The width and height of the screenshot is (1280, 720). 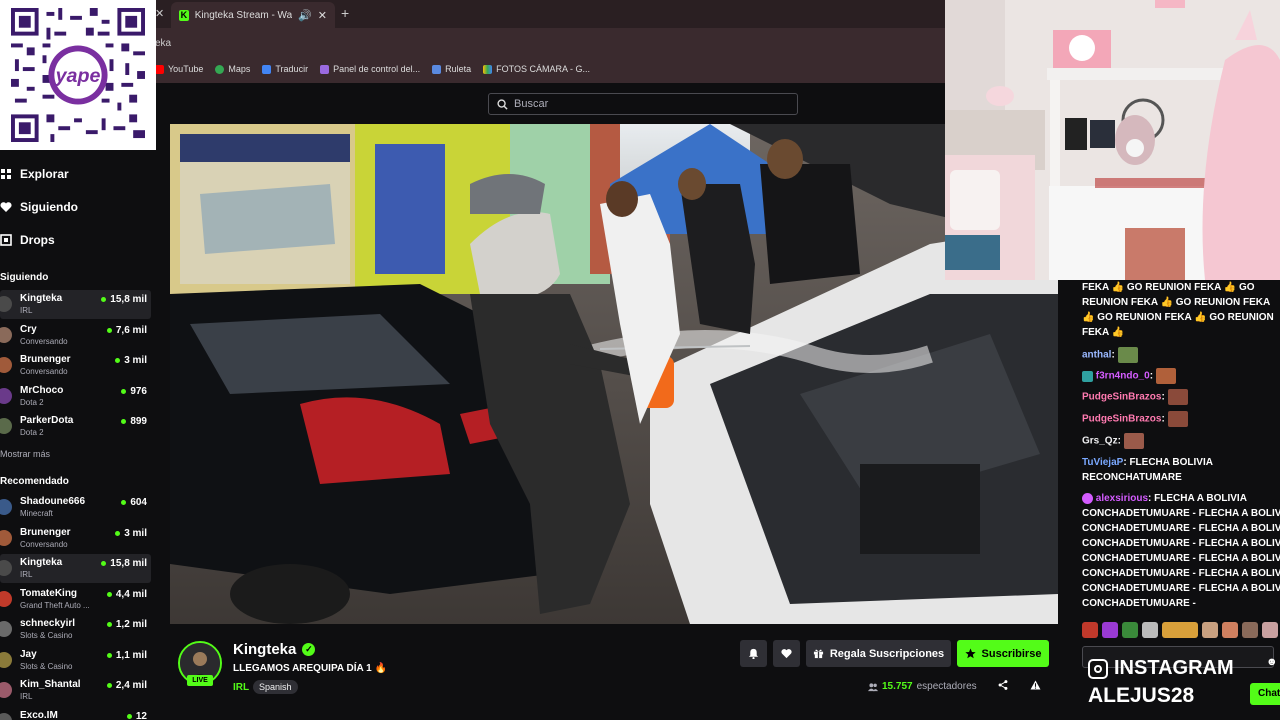 I want to click on gift-subs-button: Regala Suscripciones, so click(x=878, y=653).